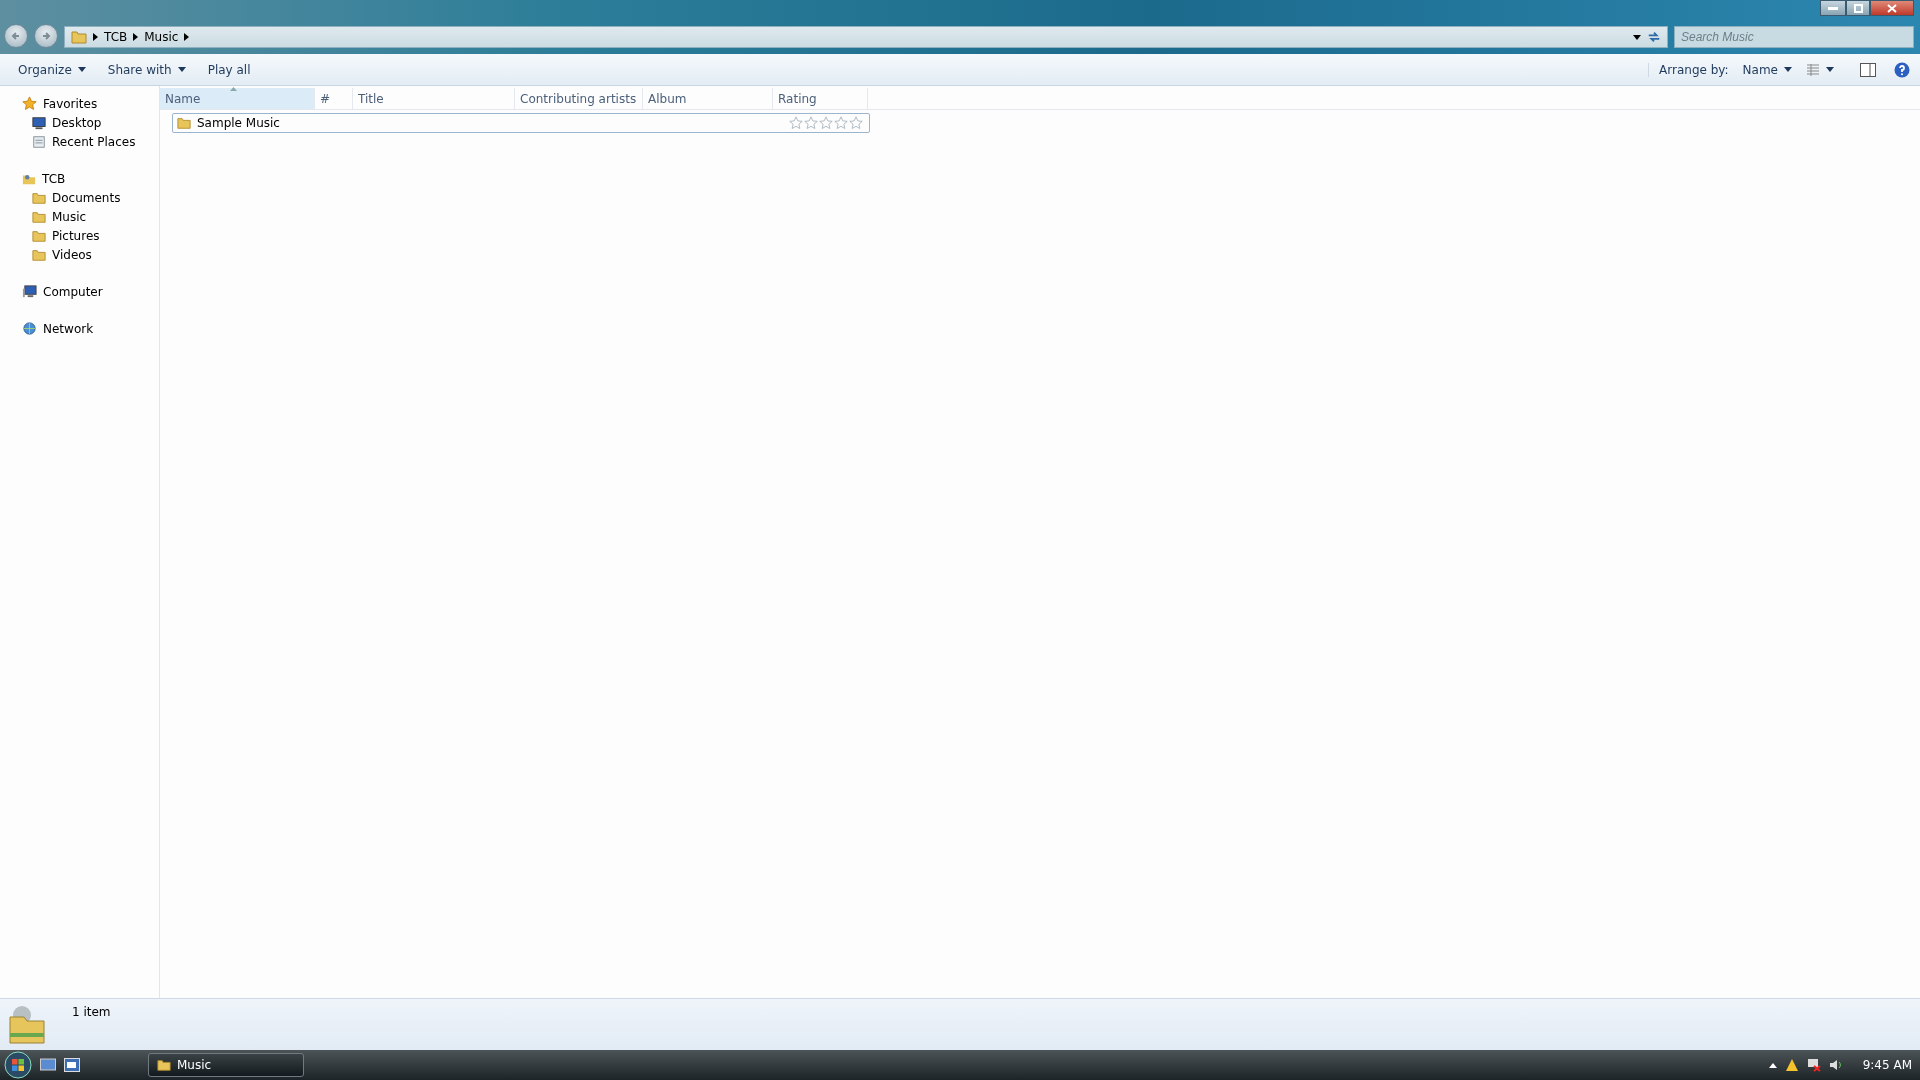 This screenshot has height=1080, width=1920. What do you see at coordinates (1813, 1065) in the screenshot?
I see `network-disconnected-icon` at bounding box center [1813, 1065].